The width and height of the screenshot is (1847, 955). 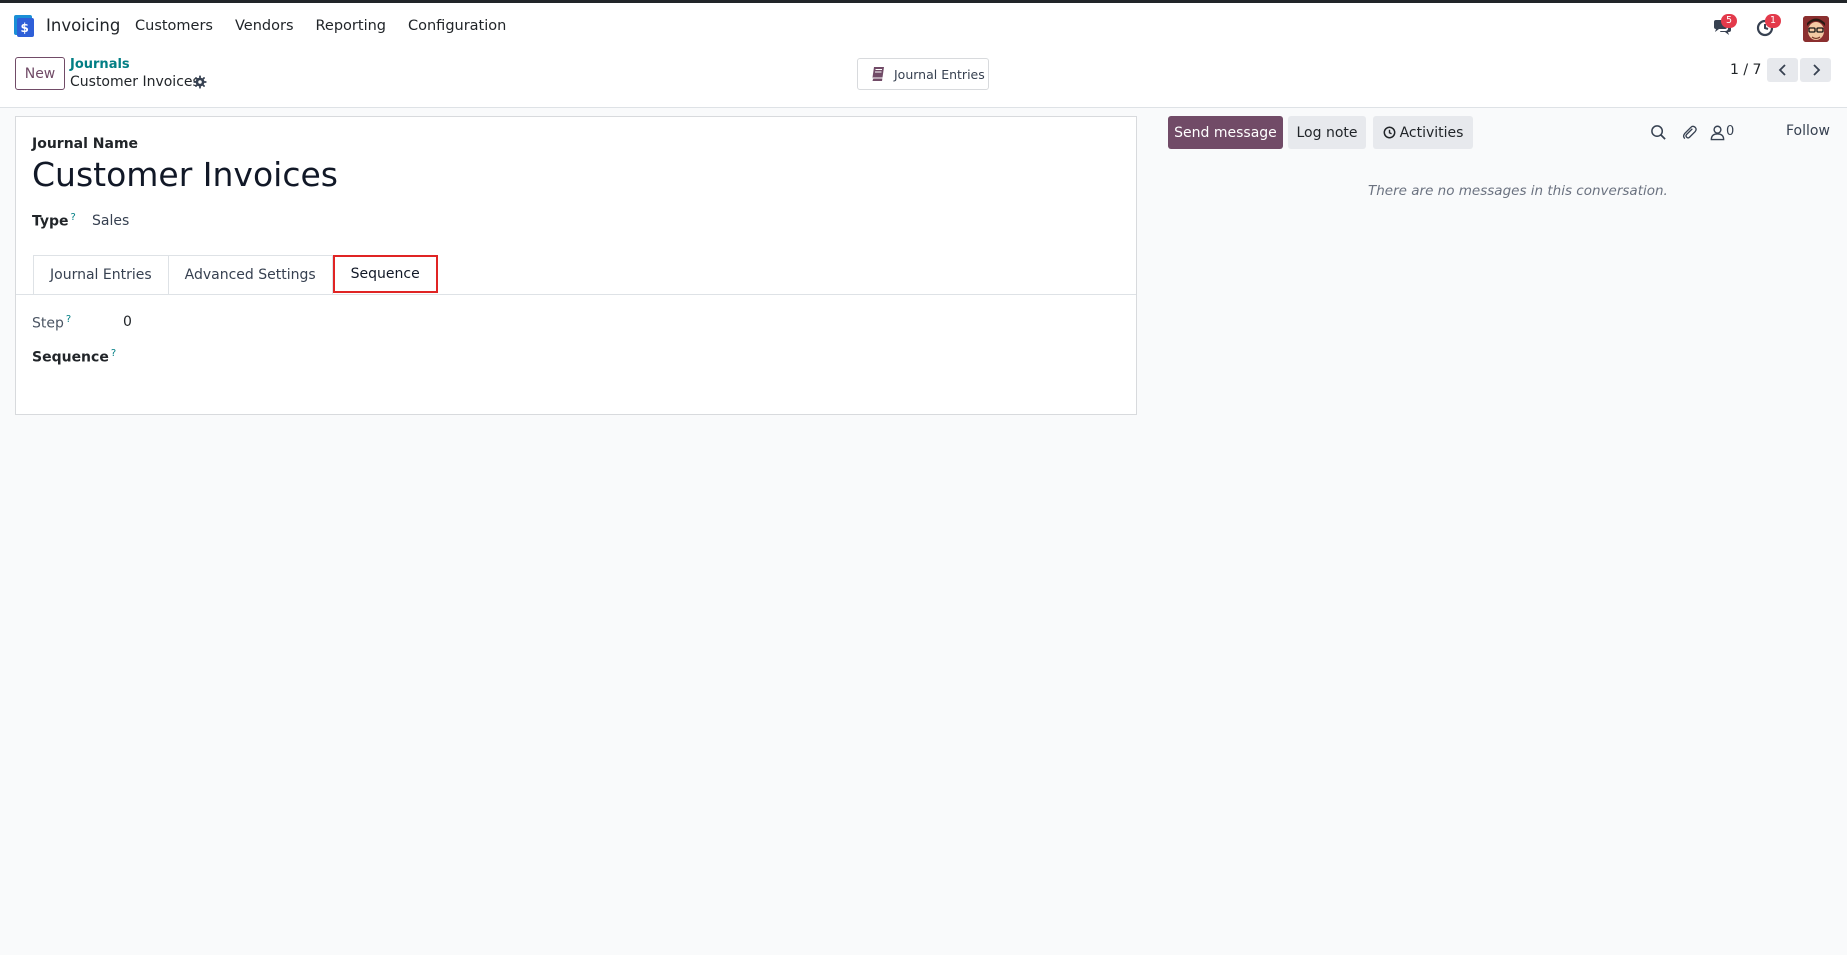 What do you see at coordinates (83, 25) in the screenshot?
I see `app-name: Invoicing` at bounding box center [83, 25].